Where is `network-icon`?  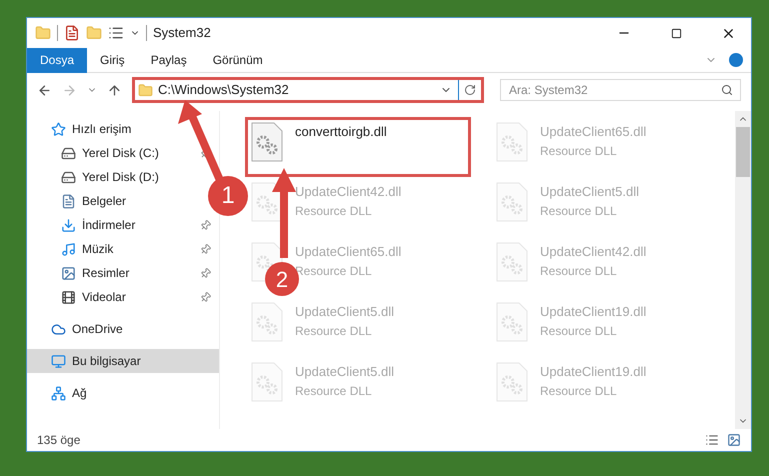
network-icon is located at coordinates (58, 393).